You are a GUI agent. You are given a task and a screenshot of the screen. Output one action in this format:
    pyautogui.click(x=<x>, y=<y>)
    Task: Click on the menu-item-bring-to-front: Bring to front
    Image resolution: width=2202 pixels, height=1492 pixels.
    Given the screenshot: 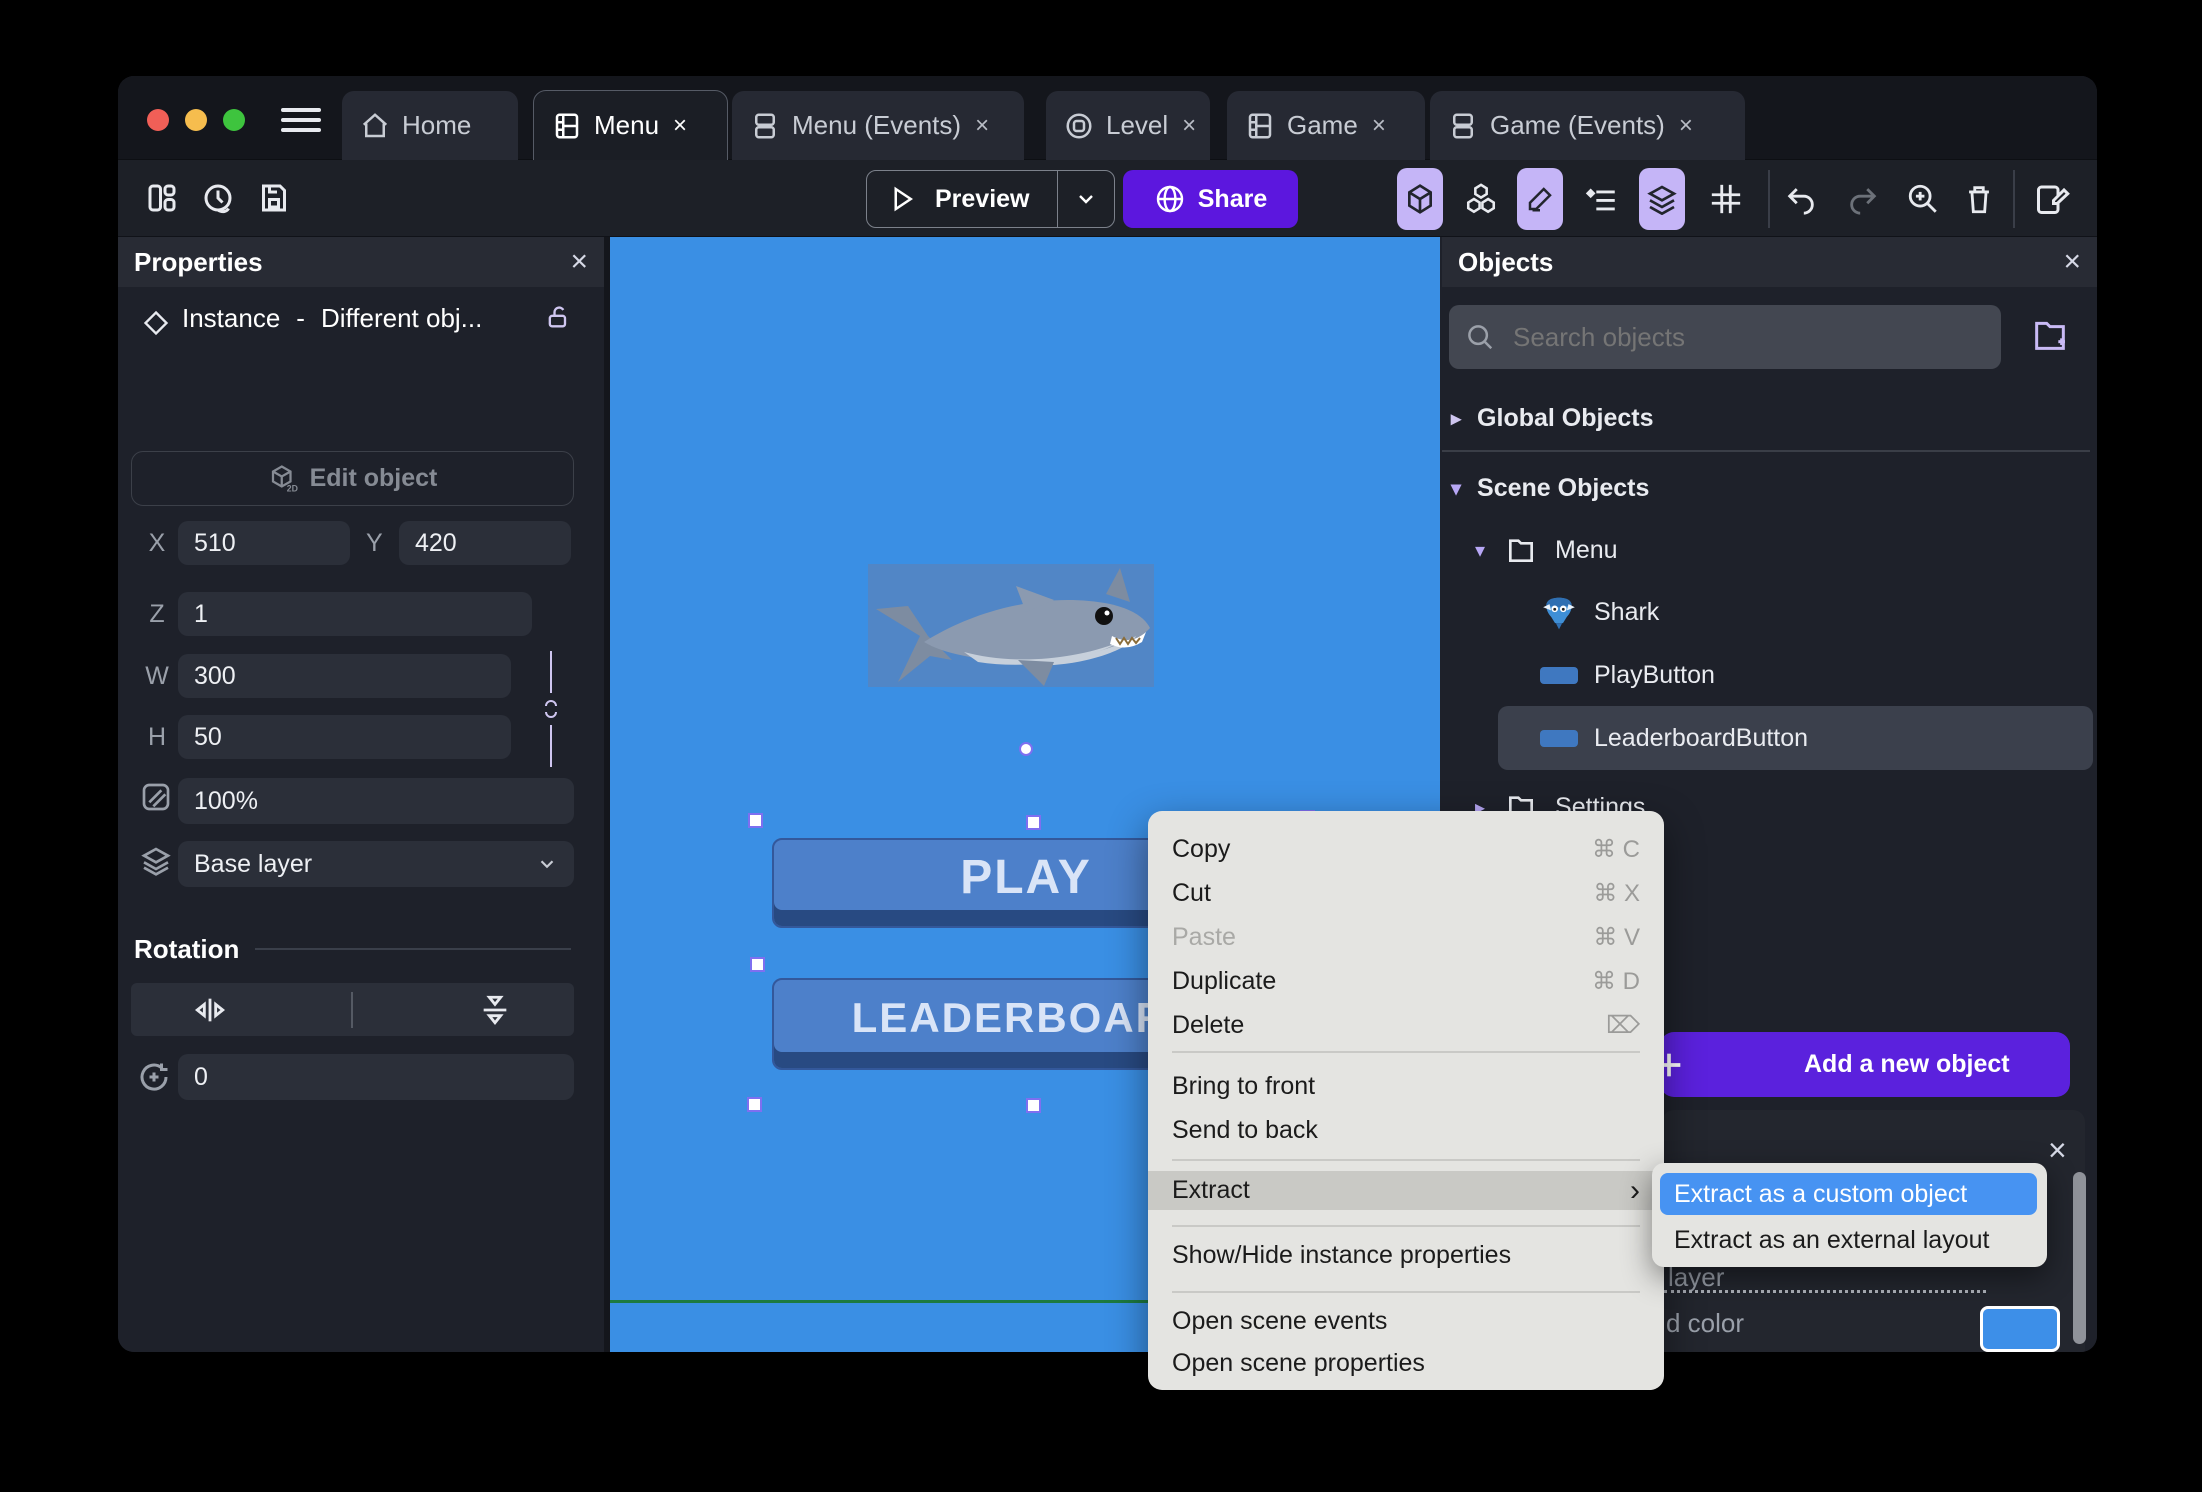 What is the action you would take?
    pyautogui.click(x=1406, y=1086)
    